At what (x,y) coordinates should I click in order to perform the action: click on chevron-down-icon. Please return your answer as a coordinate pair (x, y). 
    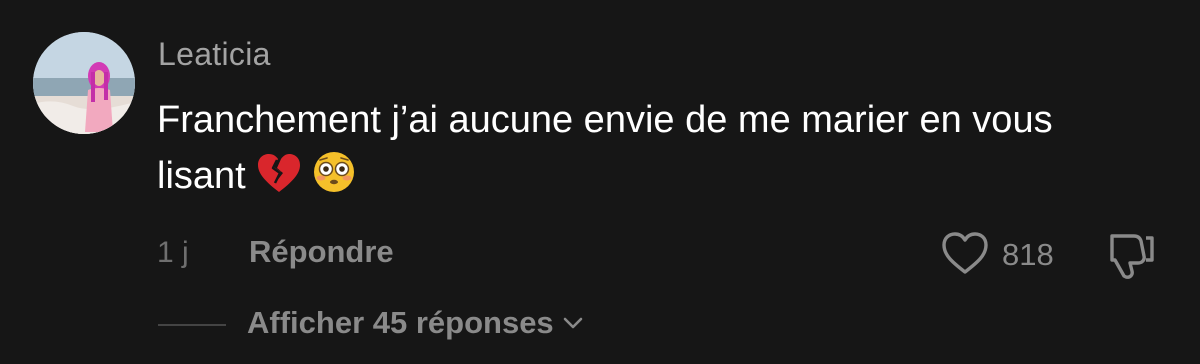
    Looking at the image, I should click on (572, 323).